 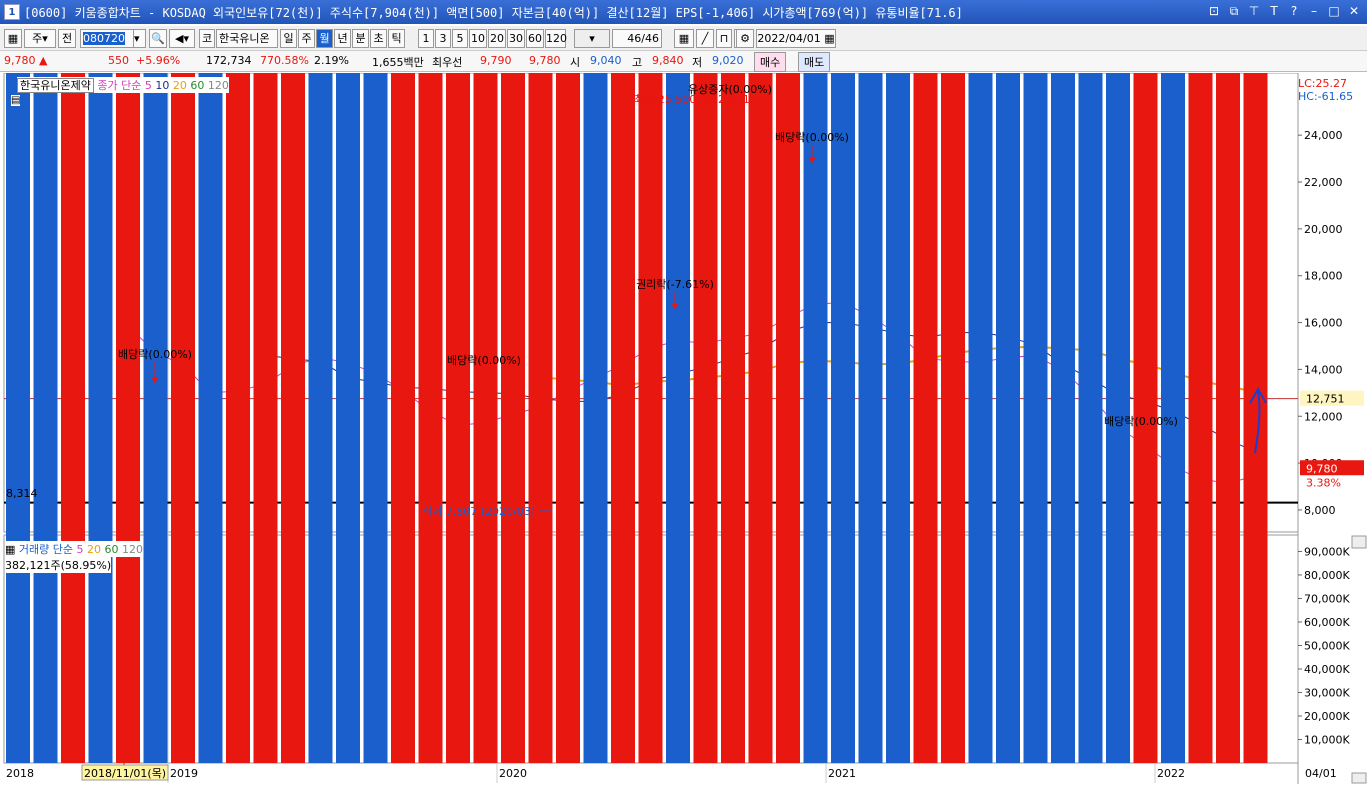 What do you see at coordinates (478, 38) in the screenshot?
I see `interval-button: 10` at bounding box center [478, 38].